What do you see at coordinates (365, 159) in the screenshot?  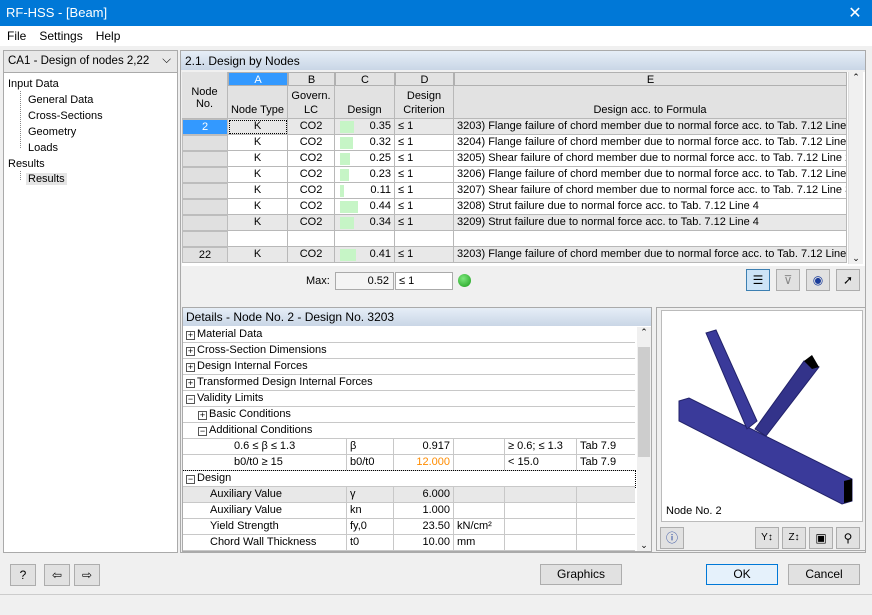 I see `cell-design: 0.25` at bounding box center [365, 159].